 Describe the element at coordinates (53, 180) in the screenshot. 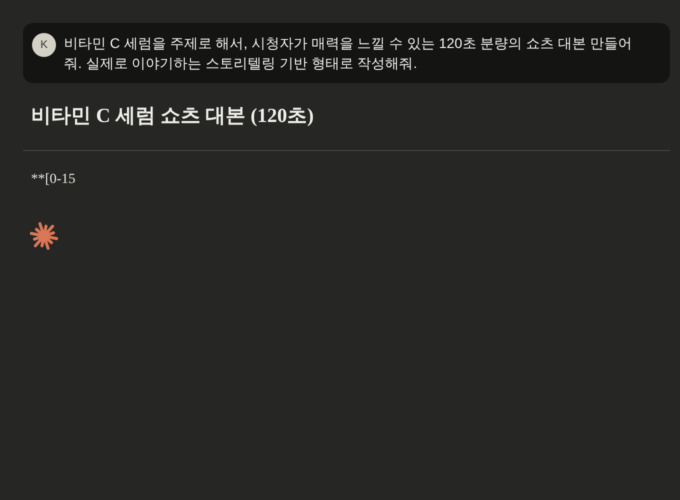

I see `response-text: **[0-15` at that location.